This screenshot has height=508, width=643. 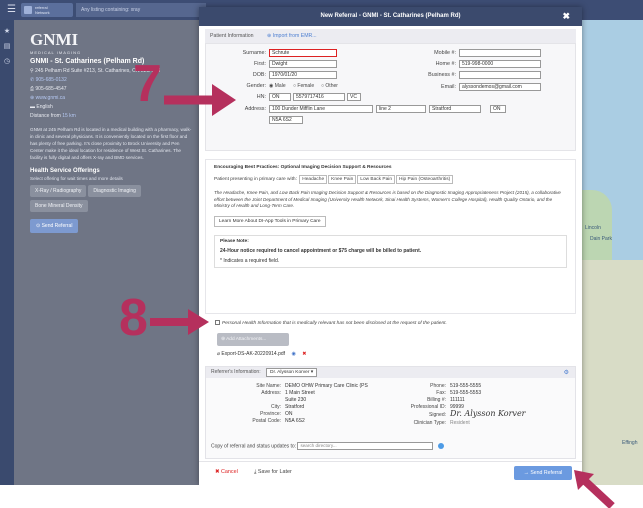 What do you see at coordinates (304, 354) in the screenshot?
I see `delete-x-icon: ✖` at bounding box center [304, 354].